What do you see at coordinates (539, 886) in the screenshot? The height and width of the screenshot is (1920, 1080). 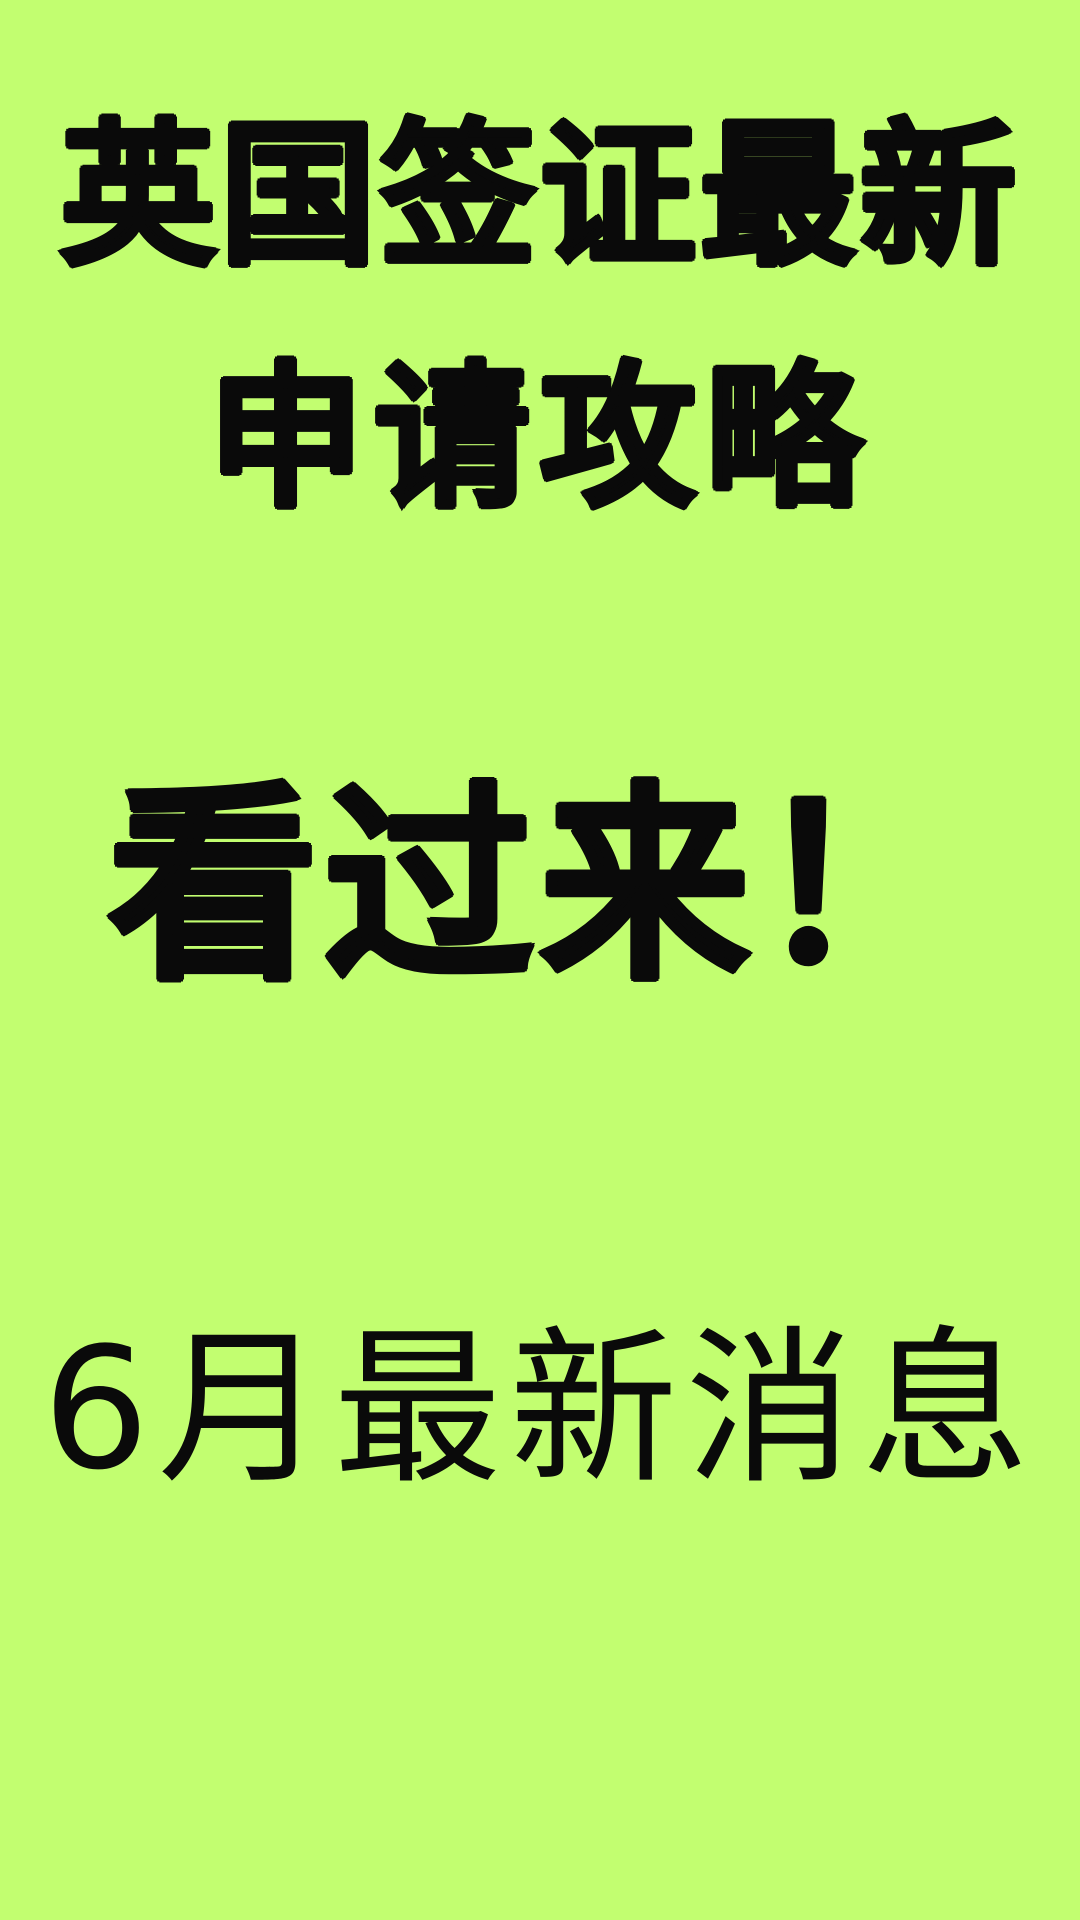 I see `call-to-action-text: 看过来！` at bounding box center [539, 886].